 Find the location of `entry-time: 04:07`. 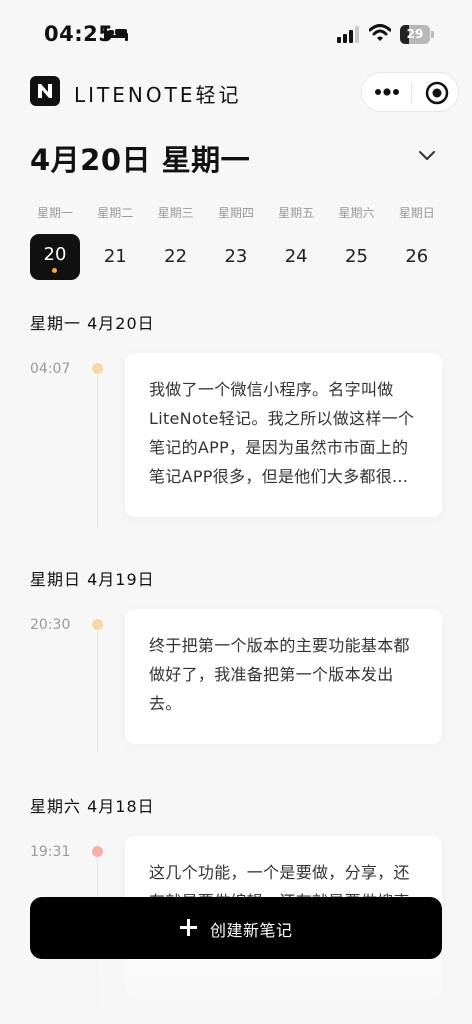

entry-time: 04:07 is located at coordinates (50, 369).